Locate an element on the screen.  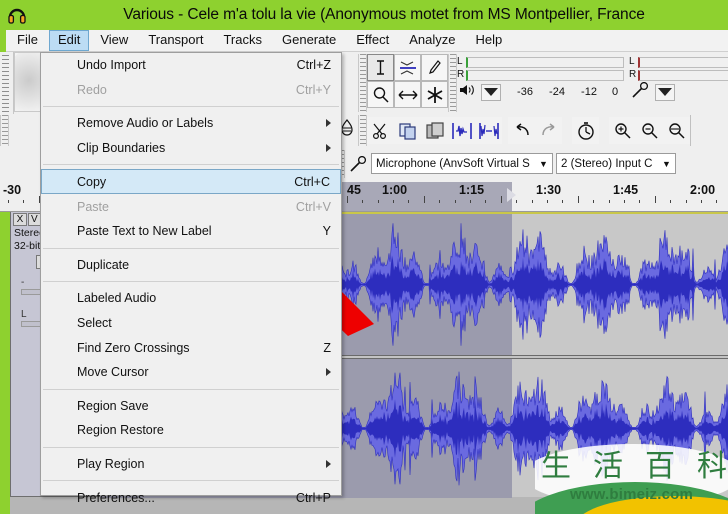
edit-toolbar is located at coordinates (529, 130).